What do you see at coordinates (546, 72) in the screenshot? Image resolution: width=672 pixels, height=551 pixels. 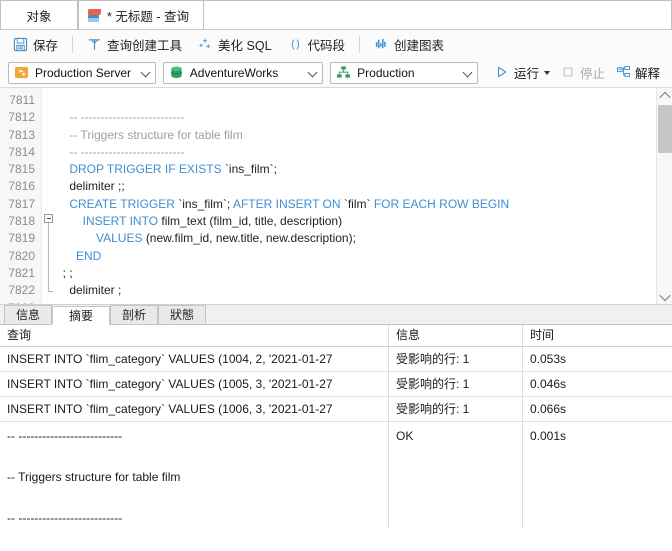 I see `run-dropdown-caret-icon` at bounding box center [546, 72].